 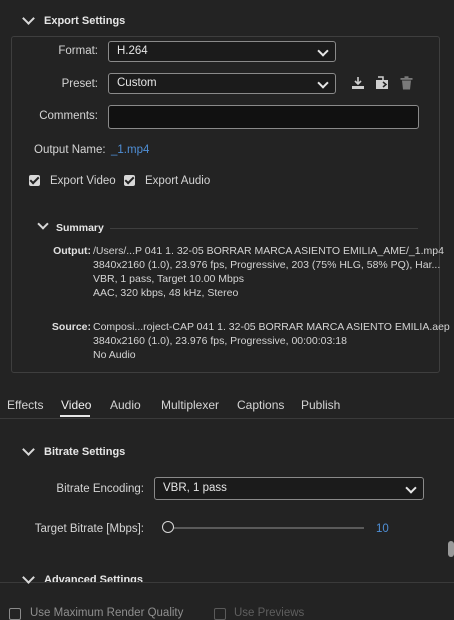 I want to click on comments-label: Comments:, so click(x=68, y=116).